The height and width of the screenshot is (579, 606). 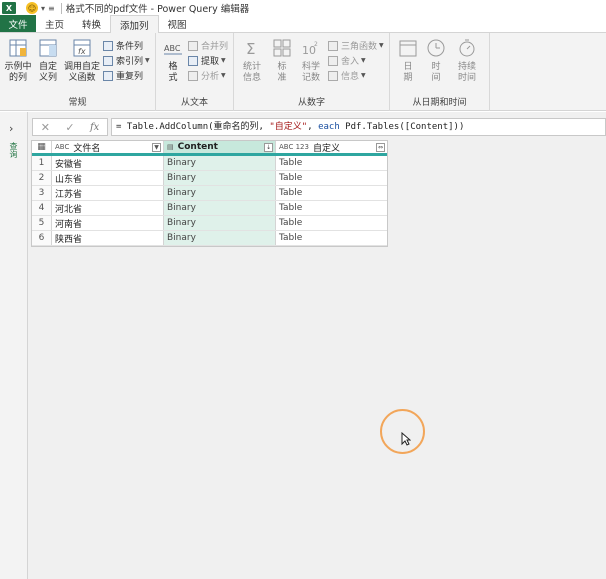 What do you see at coordinates (406, 439) in the screenshot?
I see `mouse-cursor-icon` at bounding box center [406, 439].